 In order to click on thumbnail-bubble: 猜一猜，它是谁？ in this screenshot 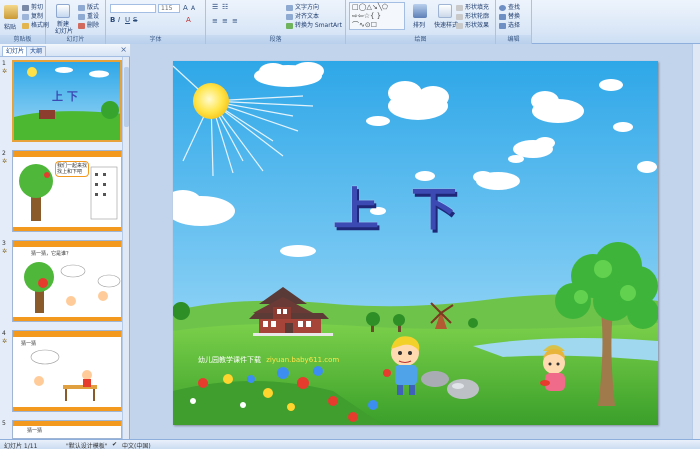, I will do `click(51, 254)`.